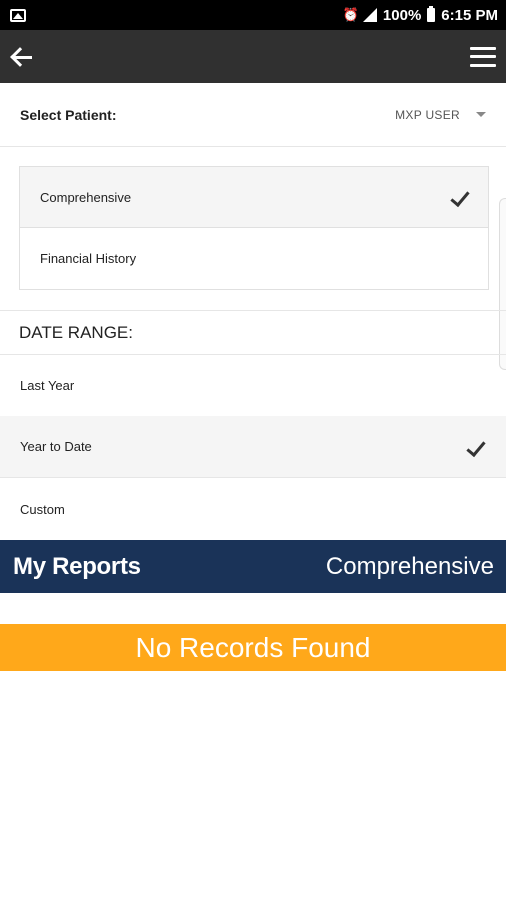  I want to click on date-option-label: Custom, so click(42, 509).